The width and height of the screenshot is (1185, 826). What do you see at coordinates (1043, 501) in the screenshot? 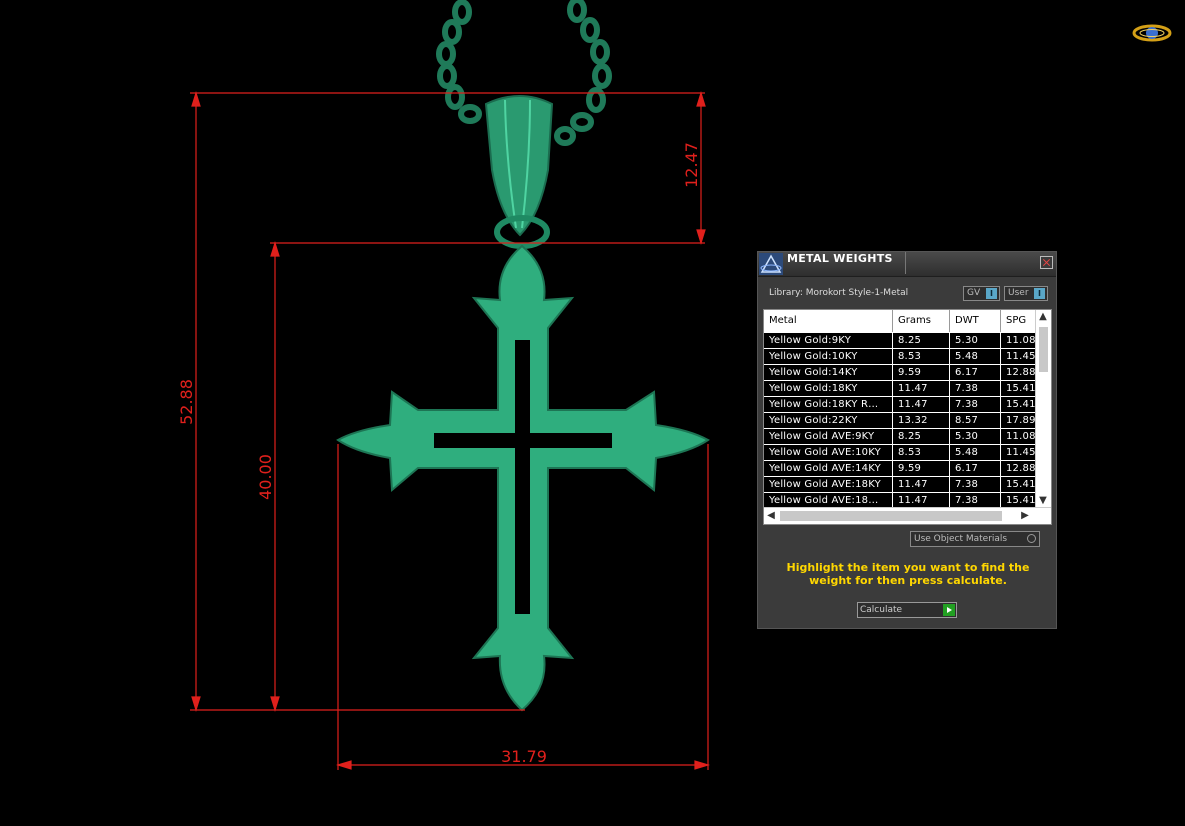
I see `chevron-down-icon: ▼` at bounding box center [1043, 501].